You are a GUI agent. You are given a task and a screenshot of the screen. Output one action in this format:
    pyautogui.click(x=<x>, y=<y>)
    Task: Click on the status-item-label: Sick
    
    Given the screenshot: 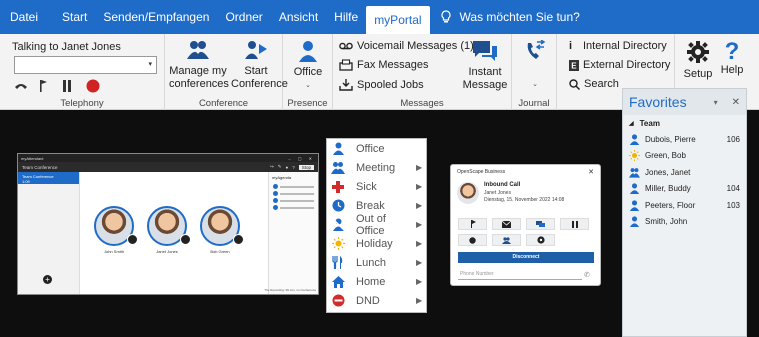 What is the action you would take?
    pyautogui.click(x=366, y=186)
    